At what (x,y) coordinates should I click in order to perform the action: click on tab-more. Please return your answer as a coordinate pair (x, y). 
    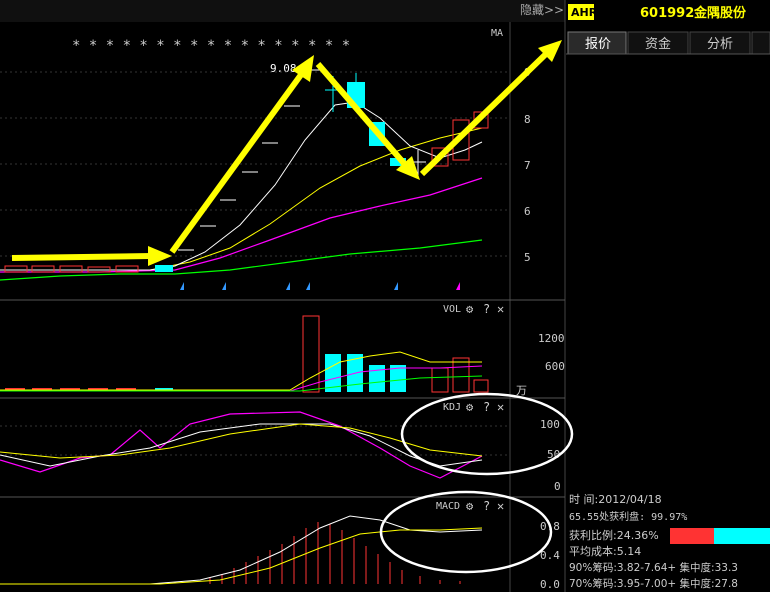
    Looking at the image, I should click on (760, 43).